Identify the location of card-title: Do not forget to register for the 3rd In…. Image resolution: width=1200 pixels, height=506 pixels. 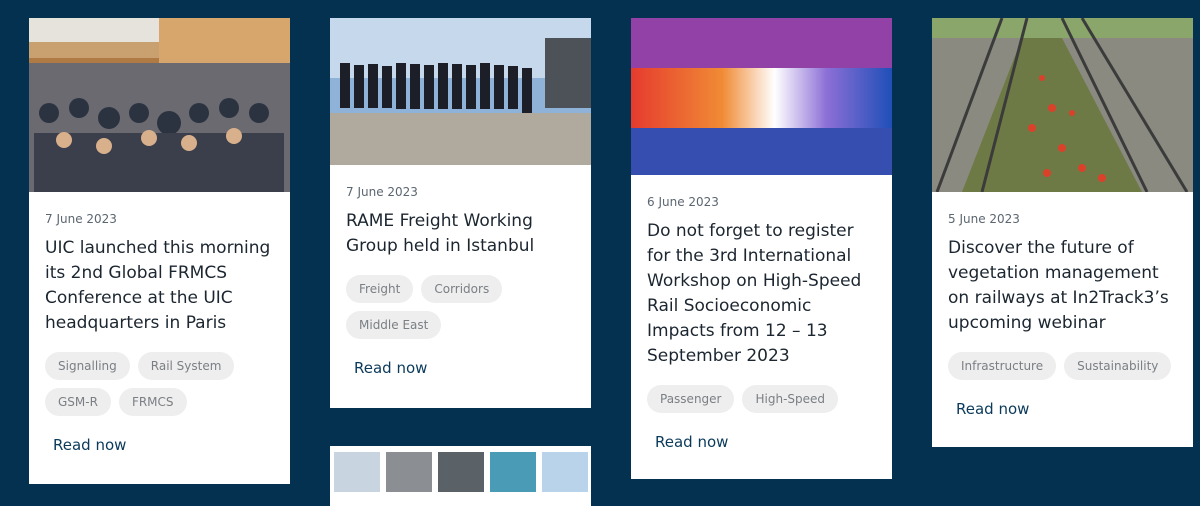
(761, 294).